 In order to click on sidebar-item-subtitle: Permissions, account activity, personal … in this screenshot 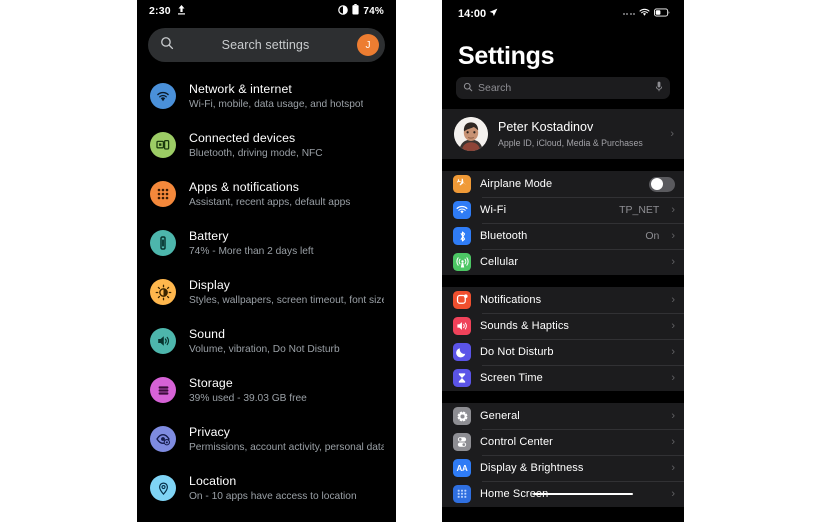, I will do `click(286, 447)`.